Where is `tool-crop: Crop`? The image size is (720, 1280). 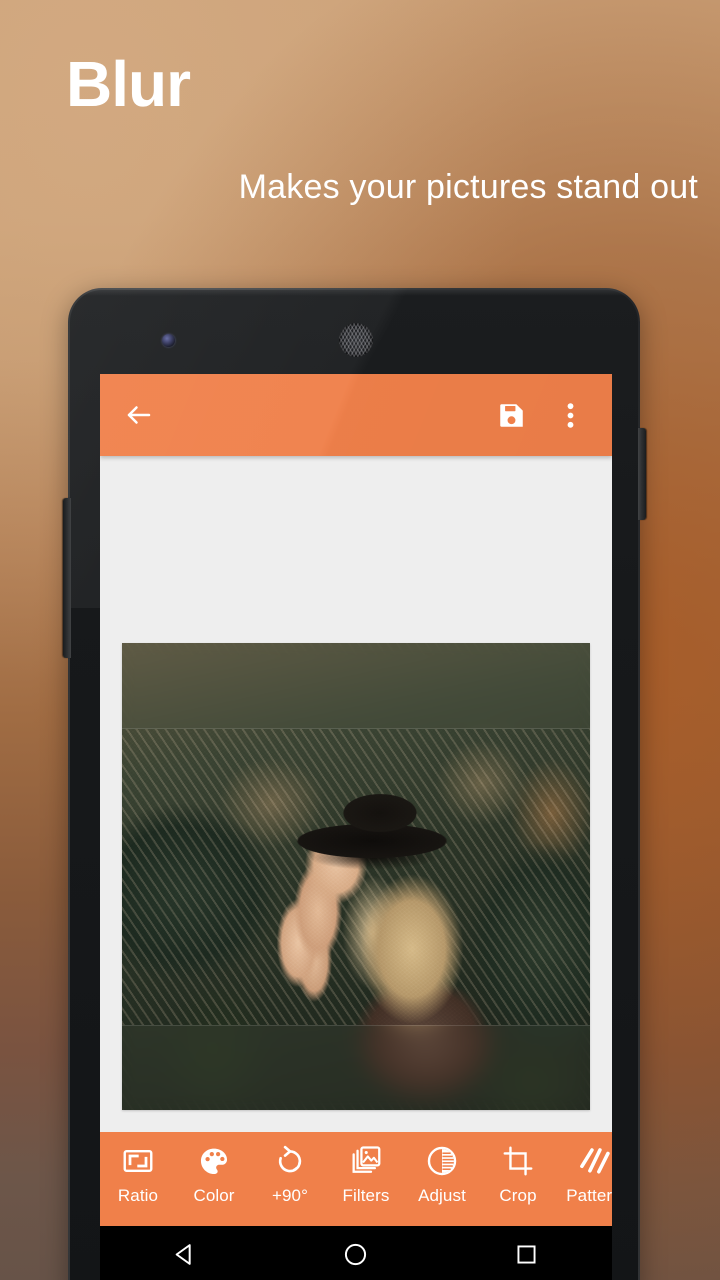 tool-crop: Crop is located at coordinates (518, 1169).